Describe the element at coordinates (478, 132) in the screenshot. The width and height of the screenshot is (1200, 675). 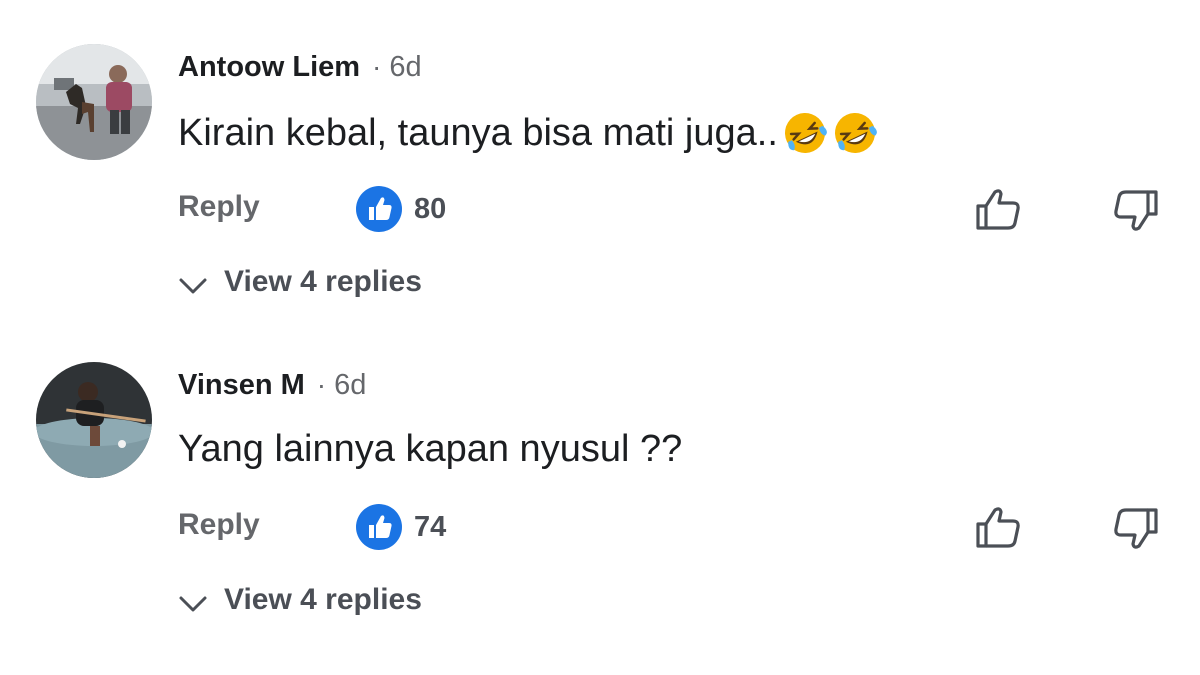
I see `comment-body: Kirain kebal, taunya bisa mati juga..` at that location.